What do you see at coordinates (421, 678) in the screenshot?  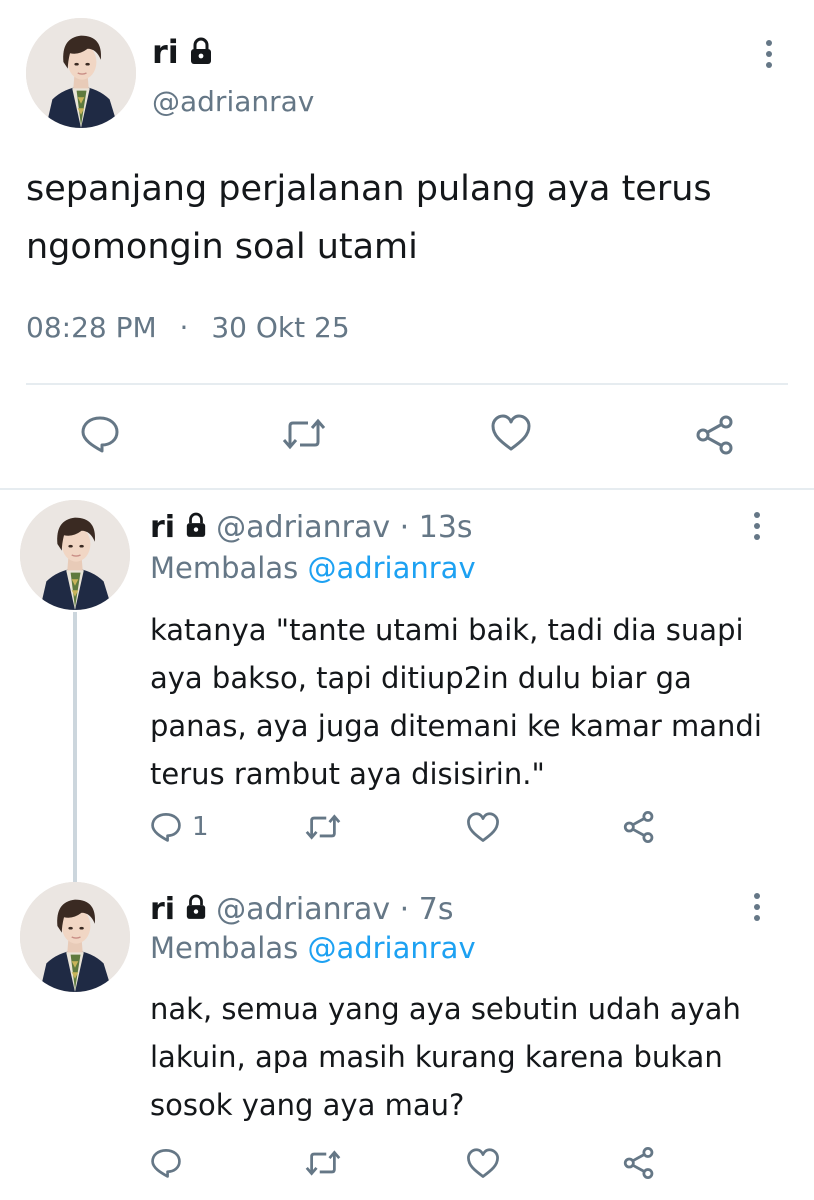 I see `reply-1-line-2: aya bakso, tapi ditiup2in dulu biar ga` at bounding box center [421, 678].